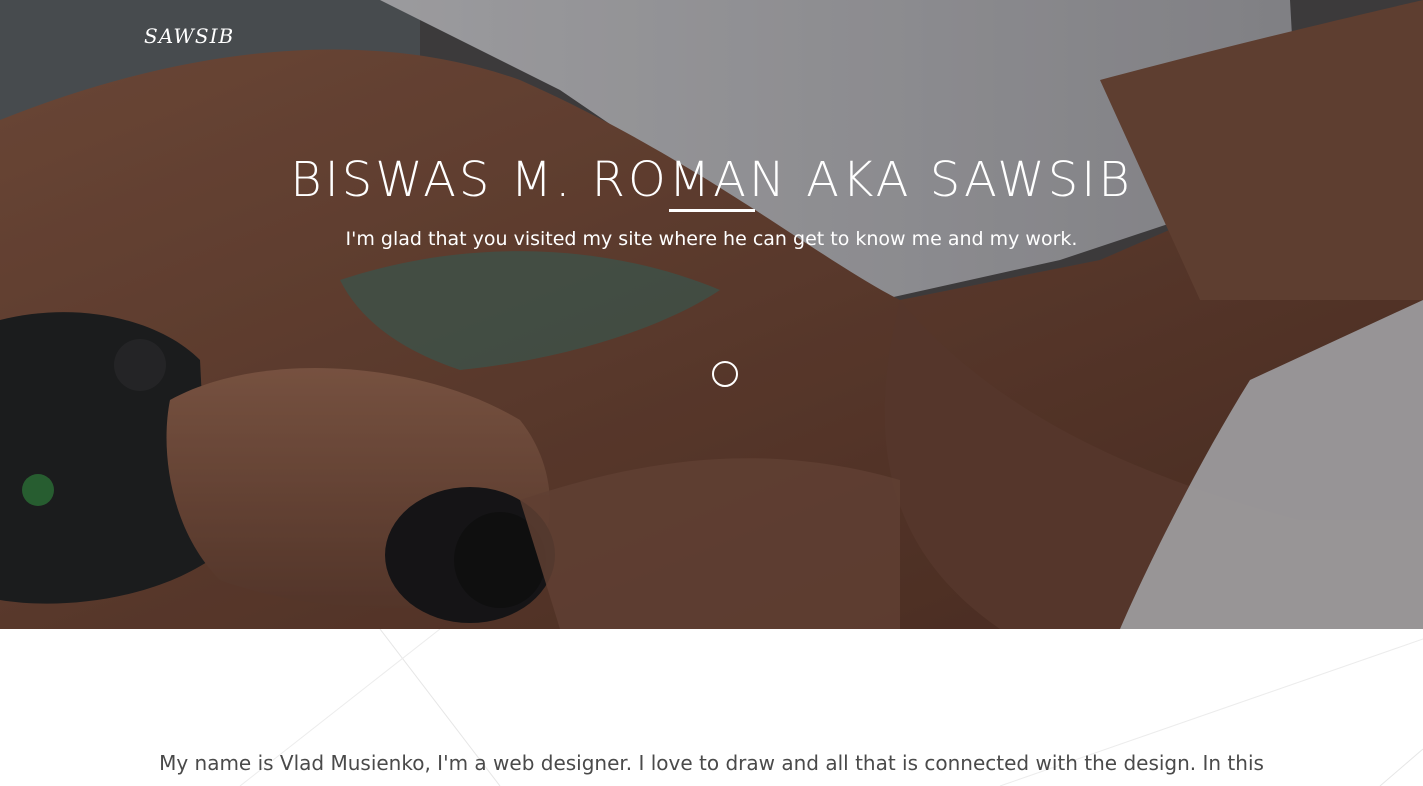 This screenshot has height=786, width=1423. Describe the element at coordinates (712, 210) in the screenshot. I see `title-underline-accent` at that location.